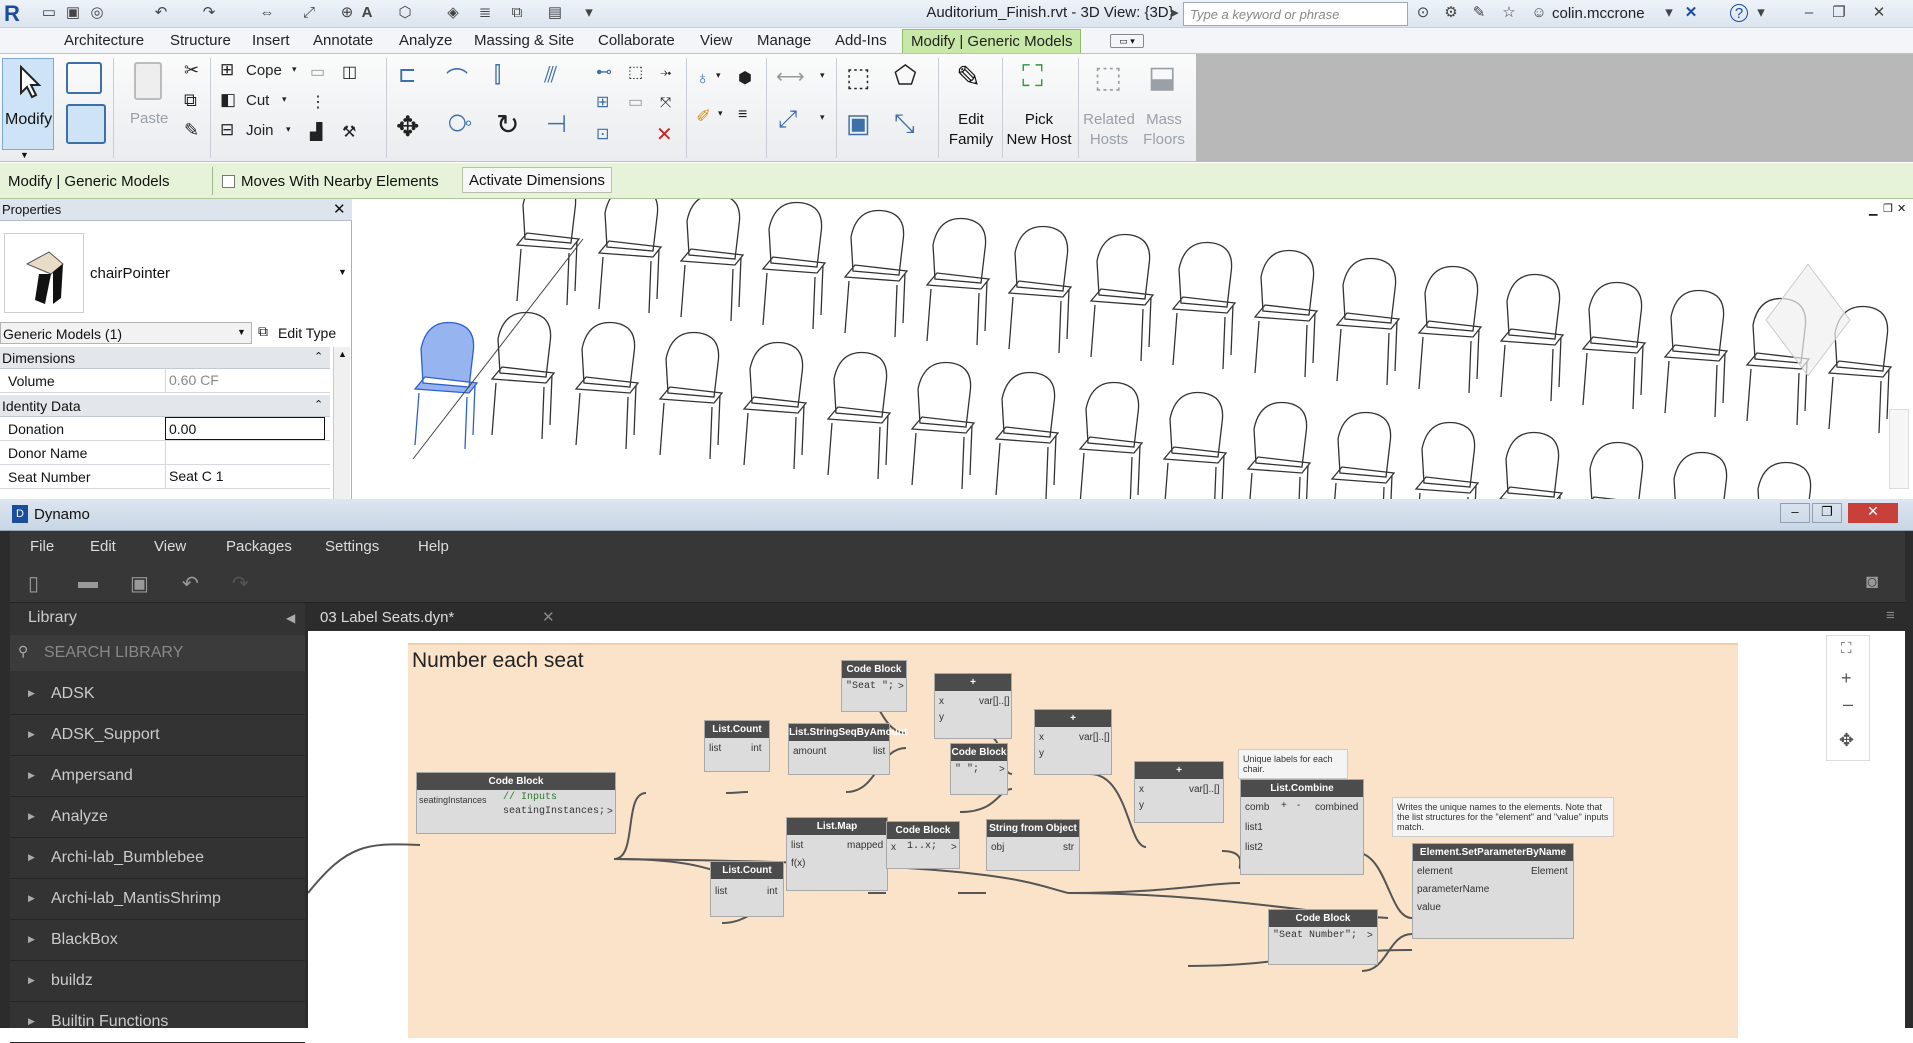 The image size is (1913, 1043). What do you see at coordinates (240, 583) in the screenshot?
I see `redo-icon: ↷` at bounding box center [240, 583].